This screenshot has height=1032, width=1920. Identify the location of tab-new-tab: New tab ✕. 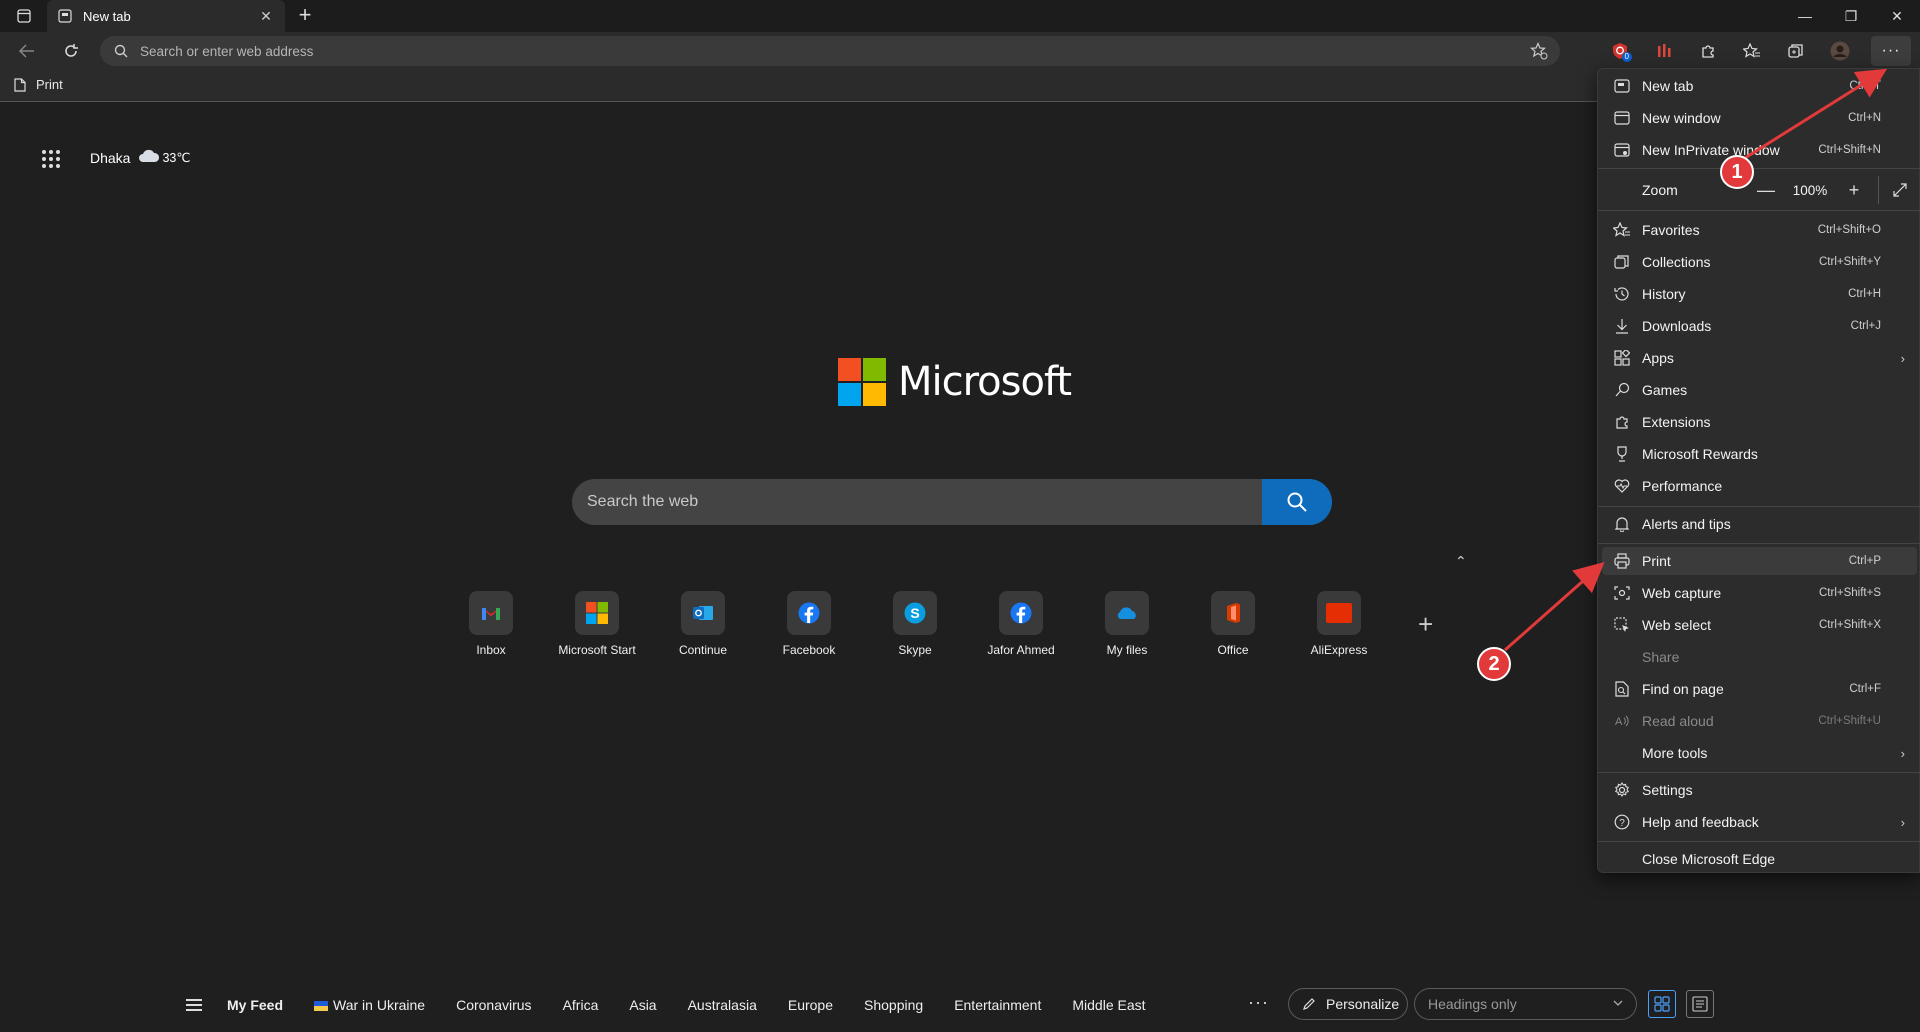
(166, 16).